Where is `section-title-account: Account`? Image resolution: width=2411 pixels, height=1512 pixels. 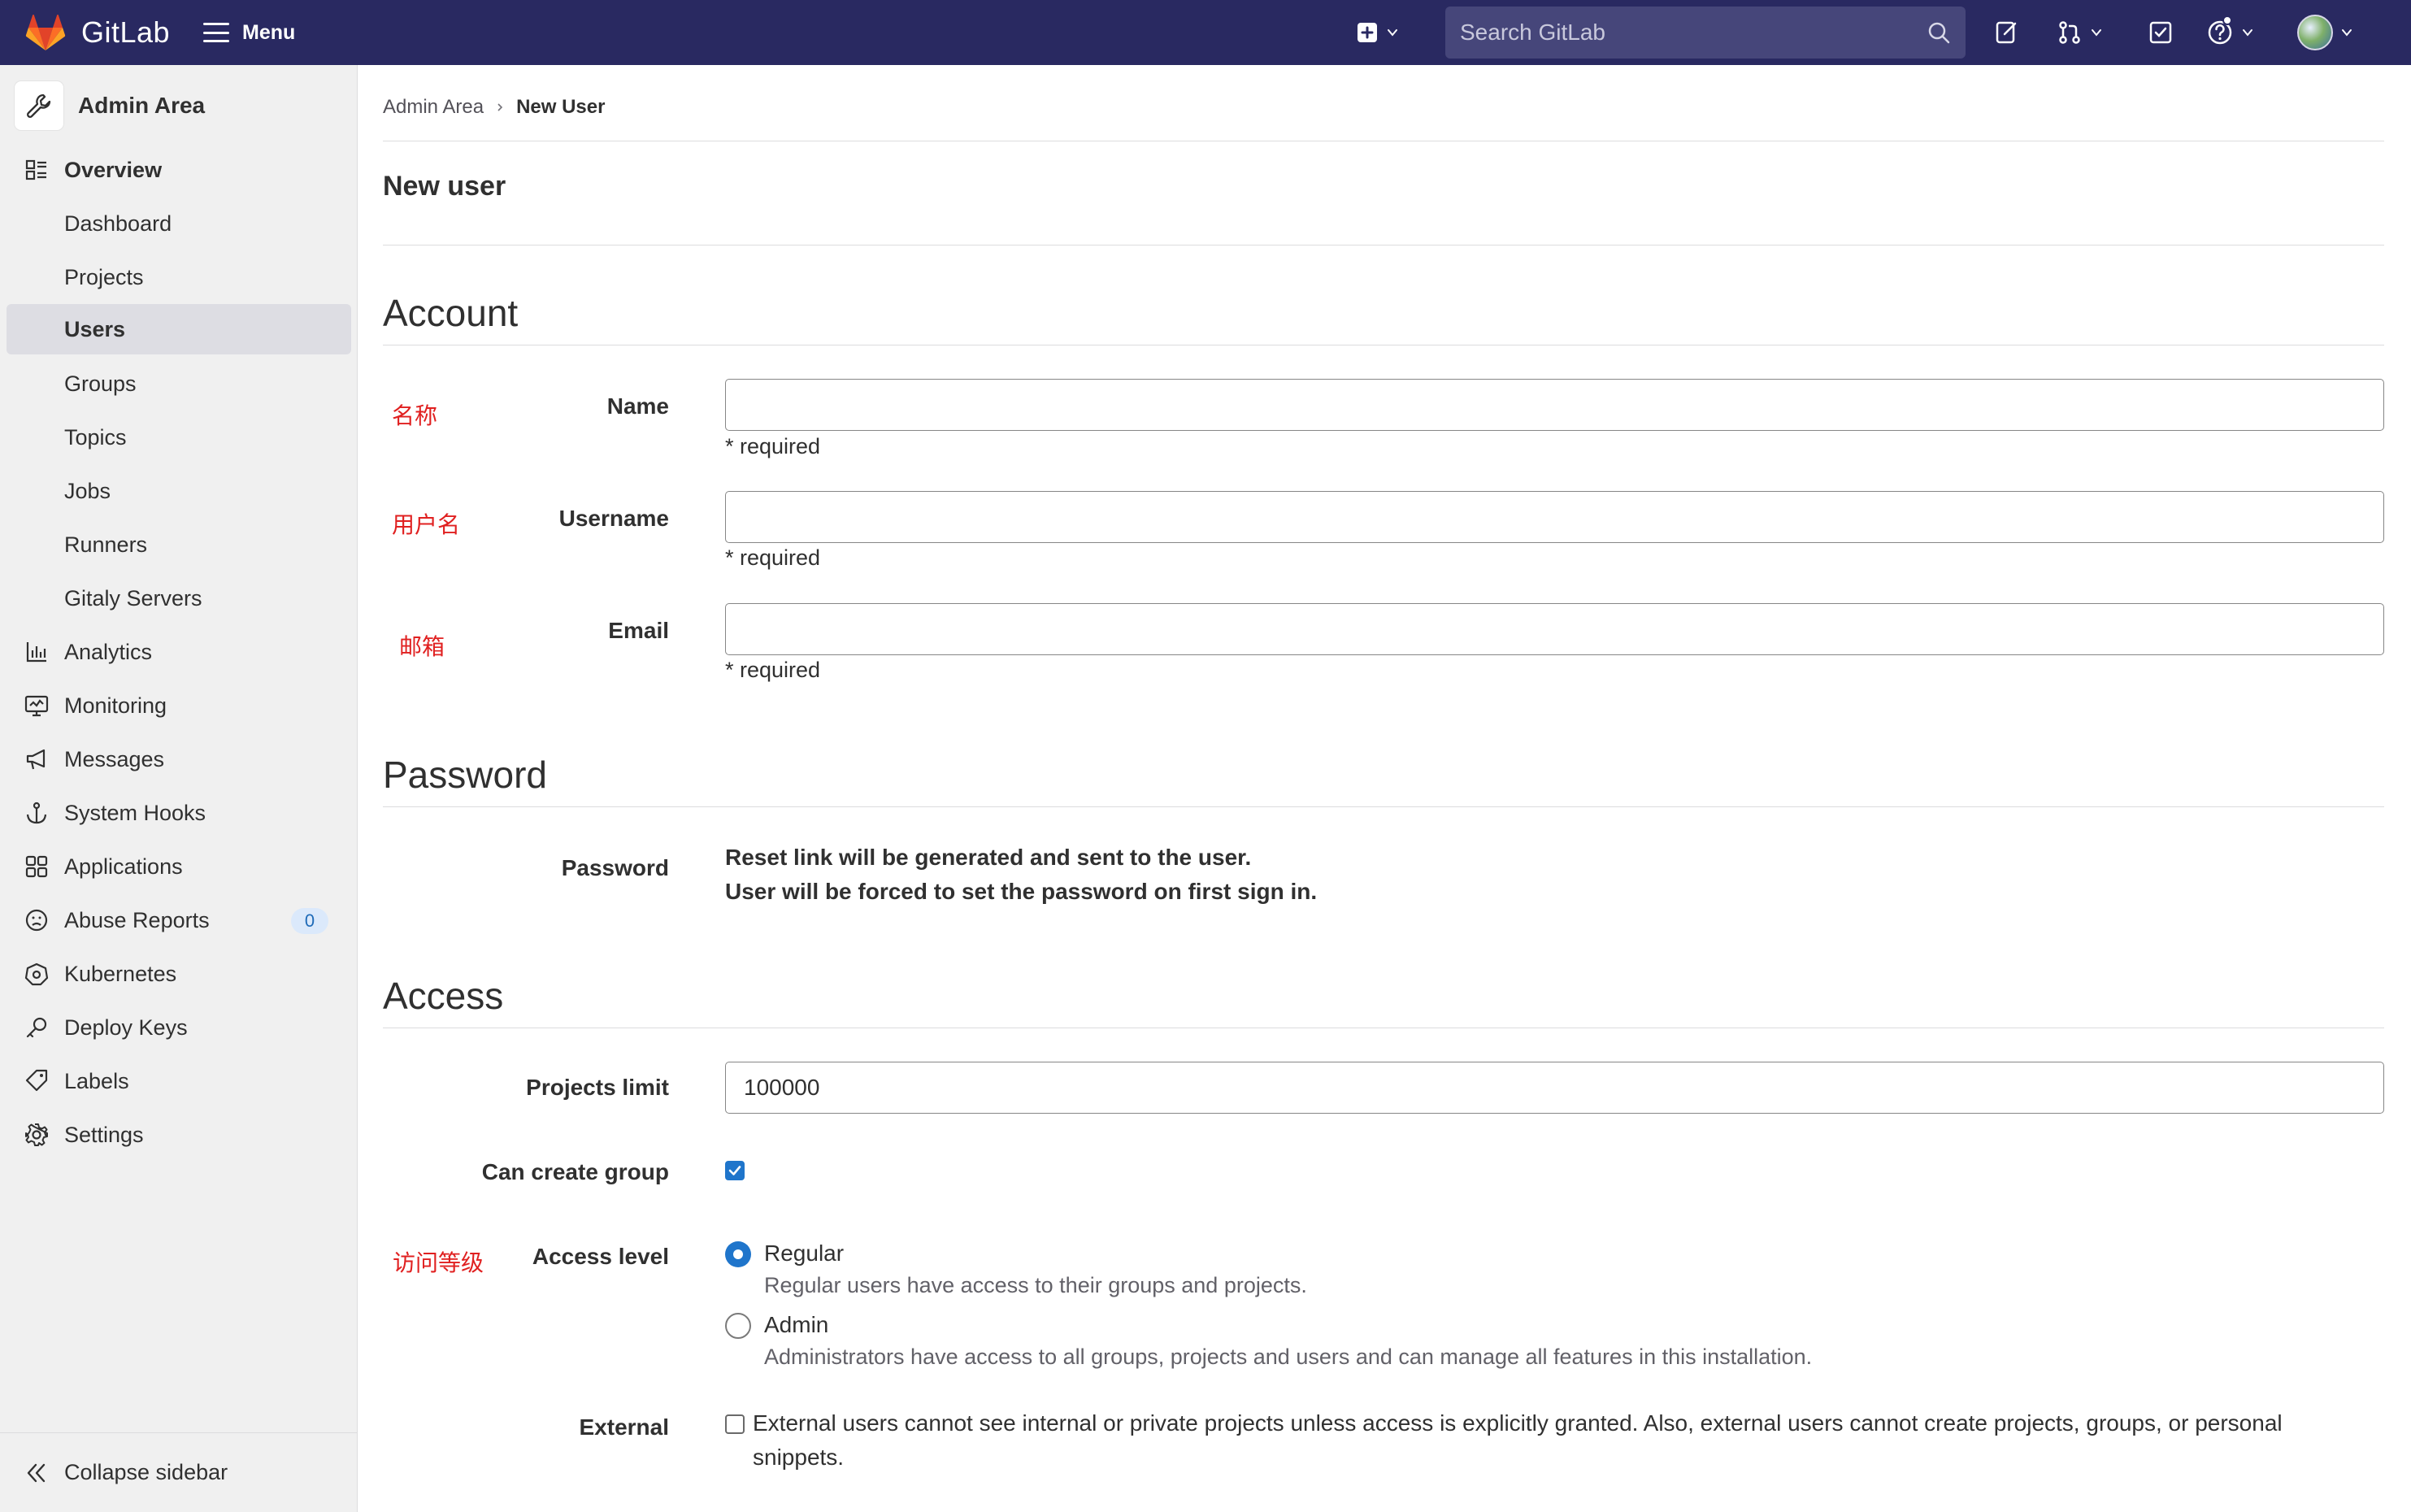 section-title-account: Account is located at coordinates (451, 313).